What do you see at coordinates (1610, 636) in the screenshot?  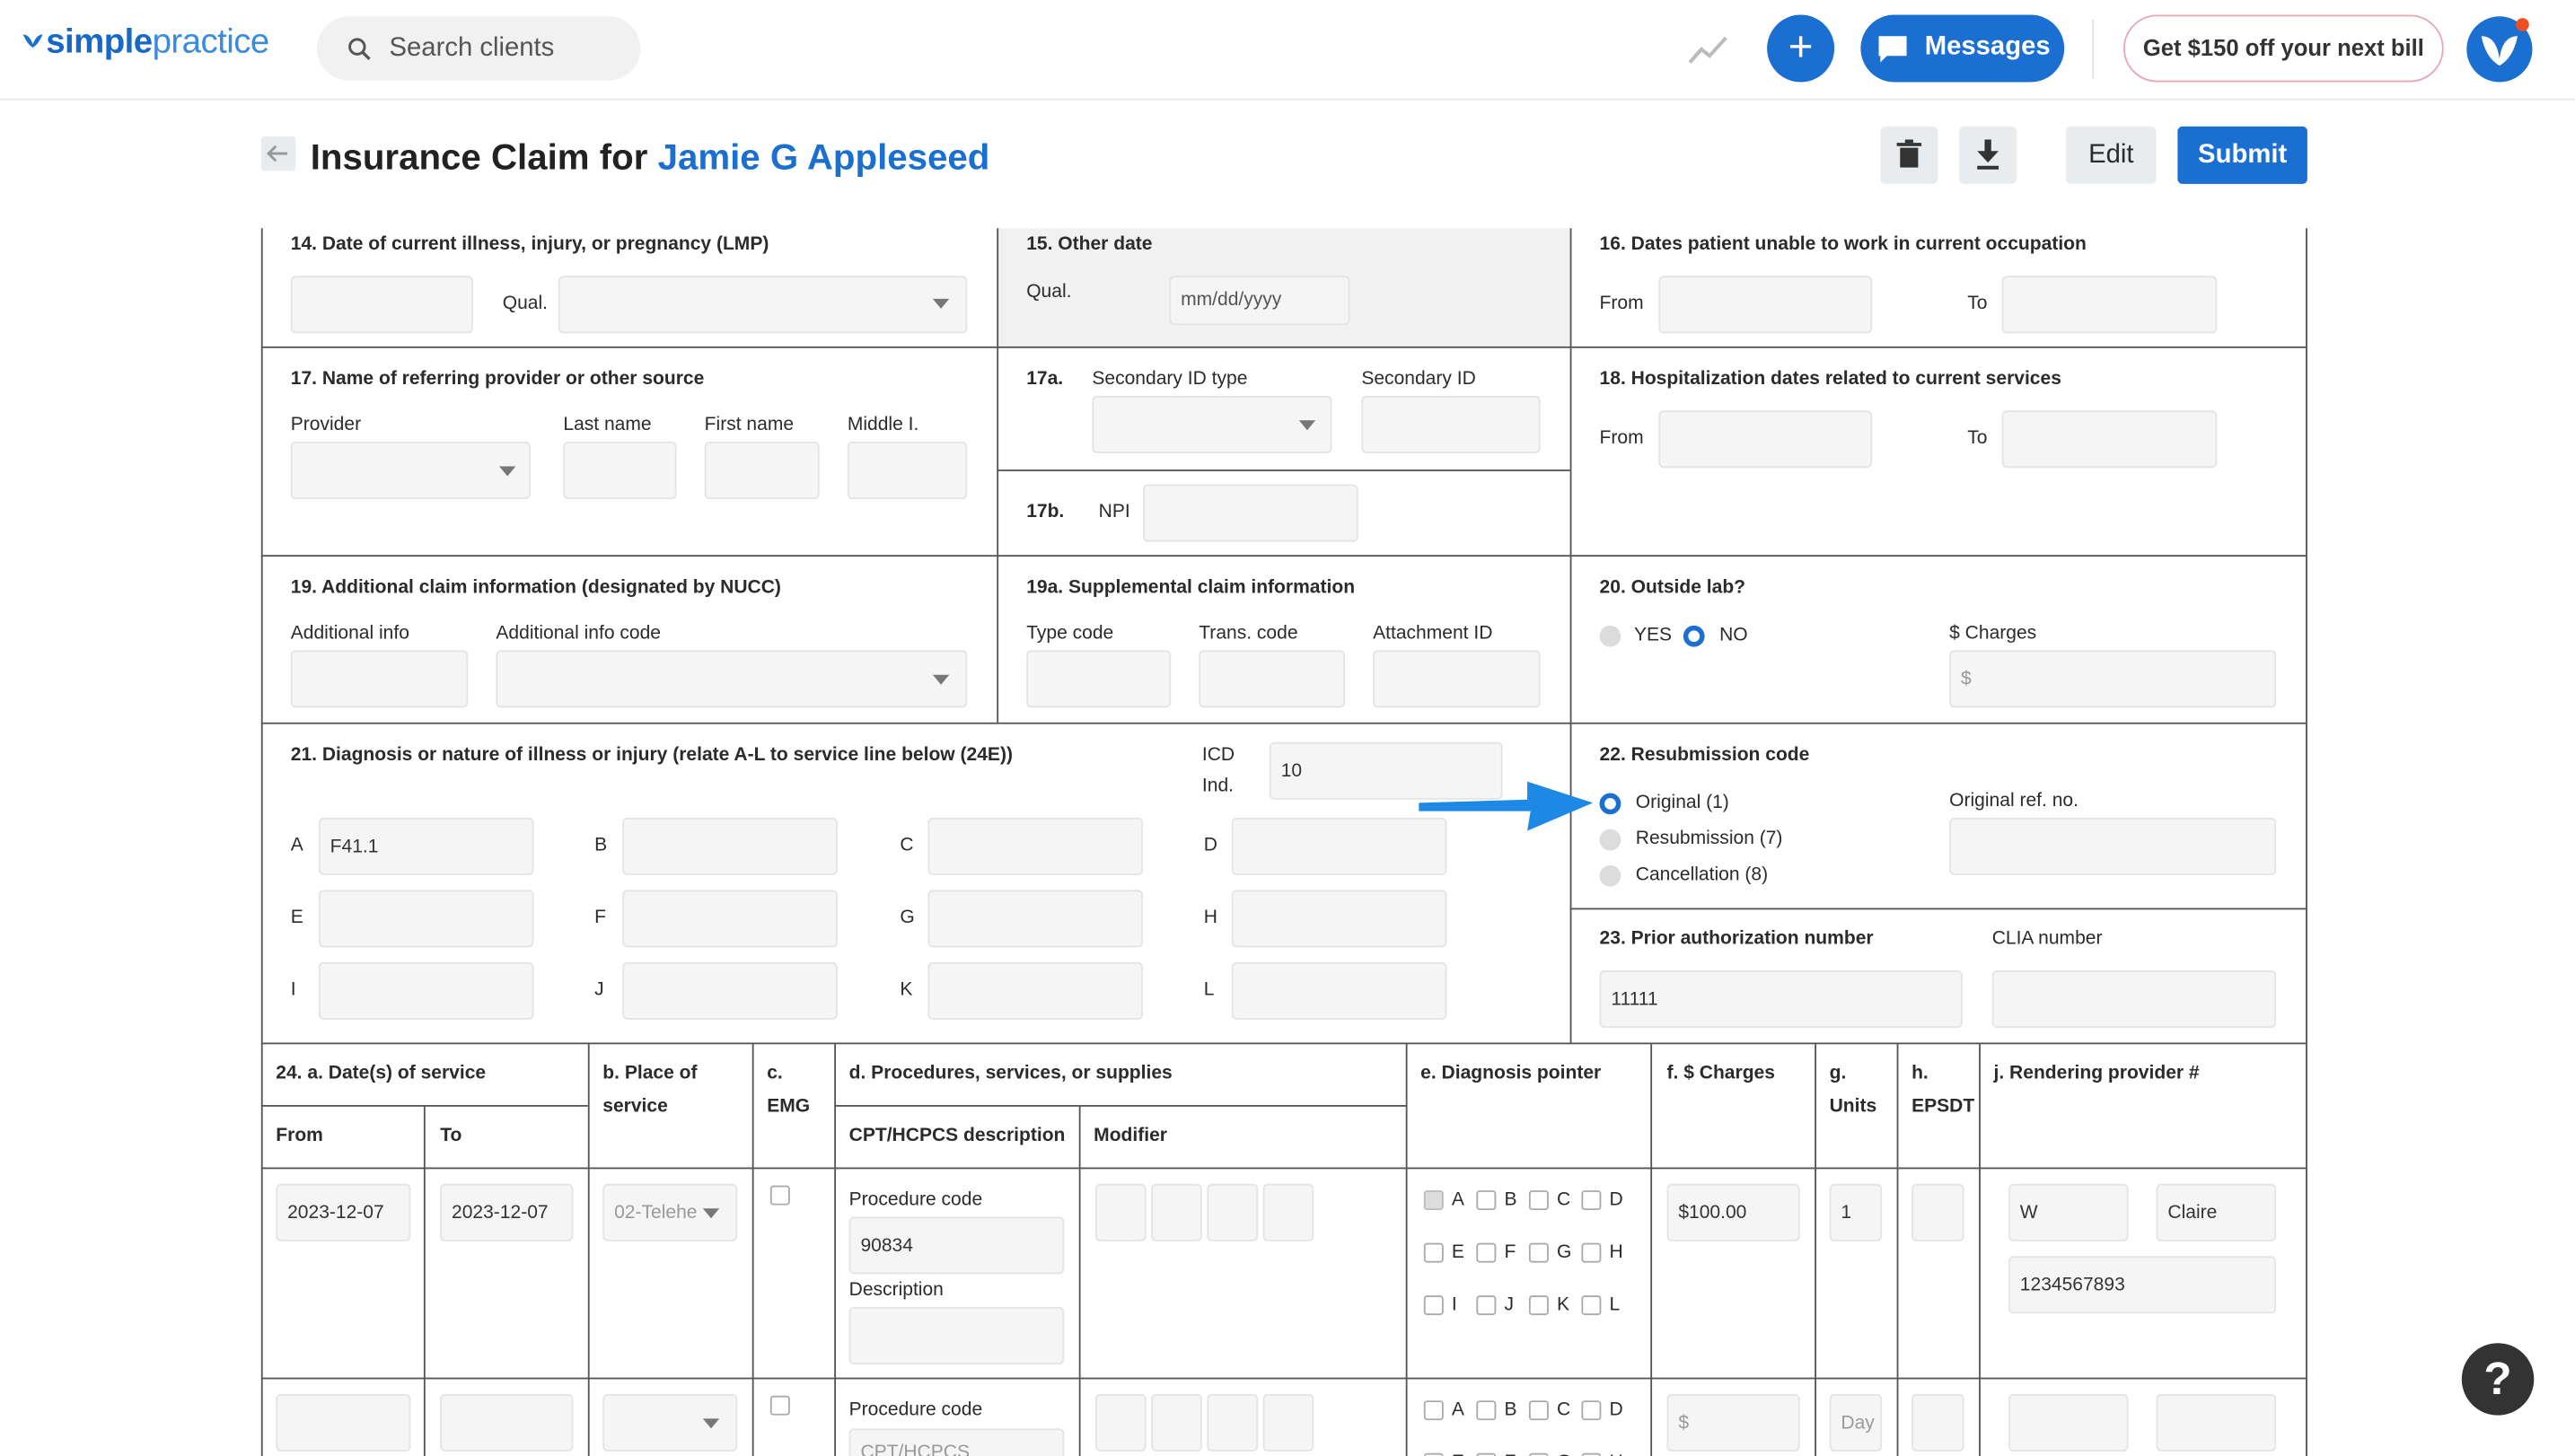 I see `box20-yes-radio` at bounding box center [1610, 636].